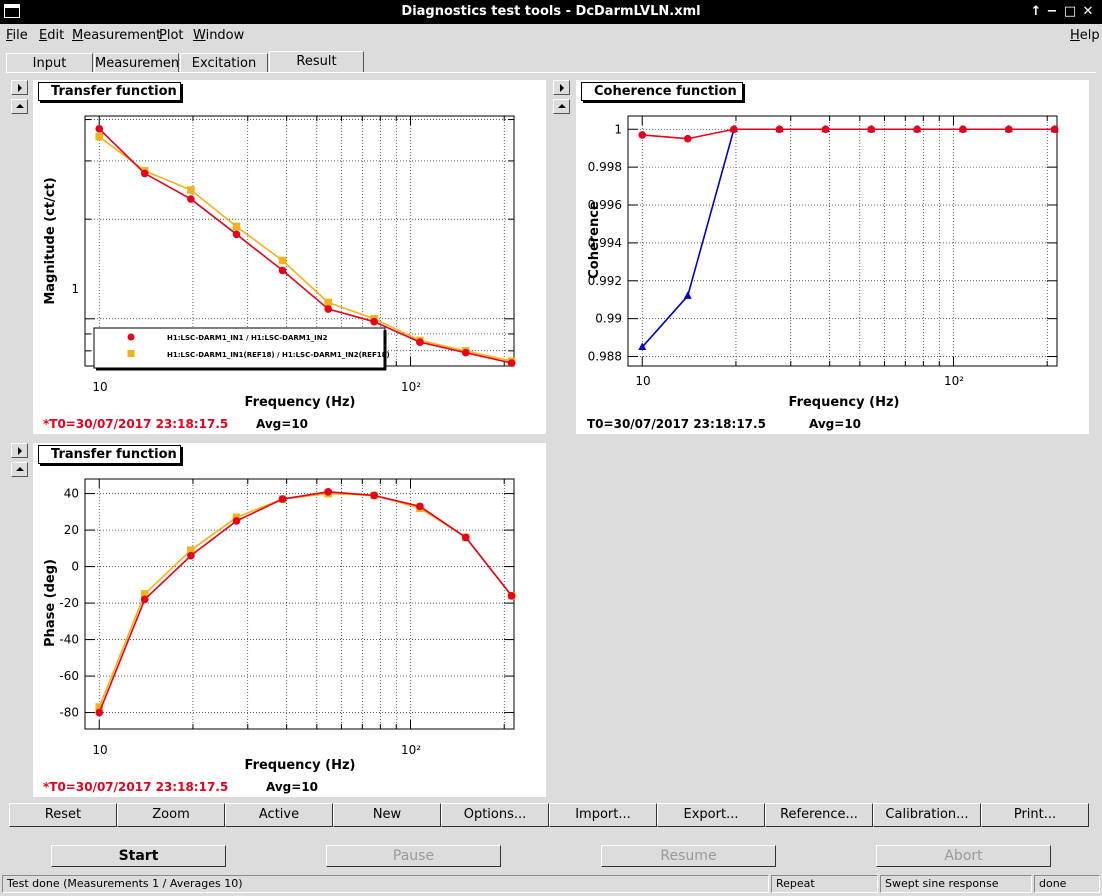 Image resolution: width=1102 pixels, height=896 pixels. Describe the element at coordinates (109, 91) in the screenshot. I see `magnitude-plot-title: Transfer function` at that location.